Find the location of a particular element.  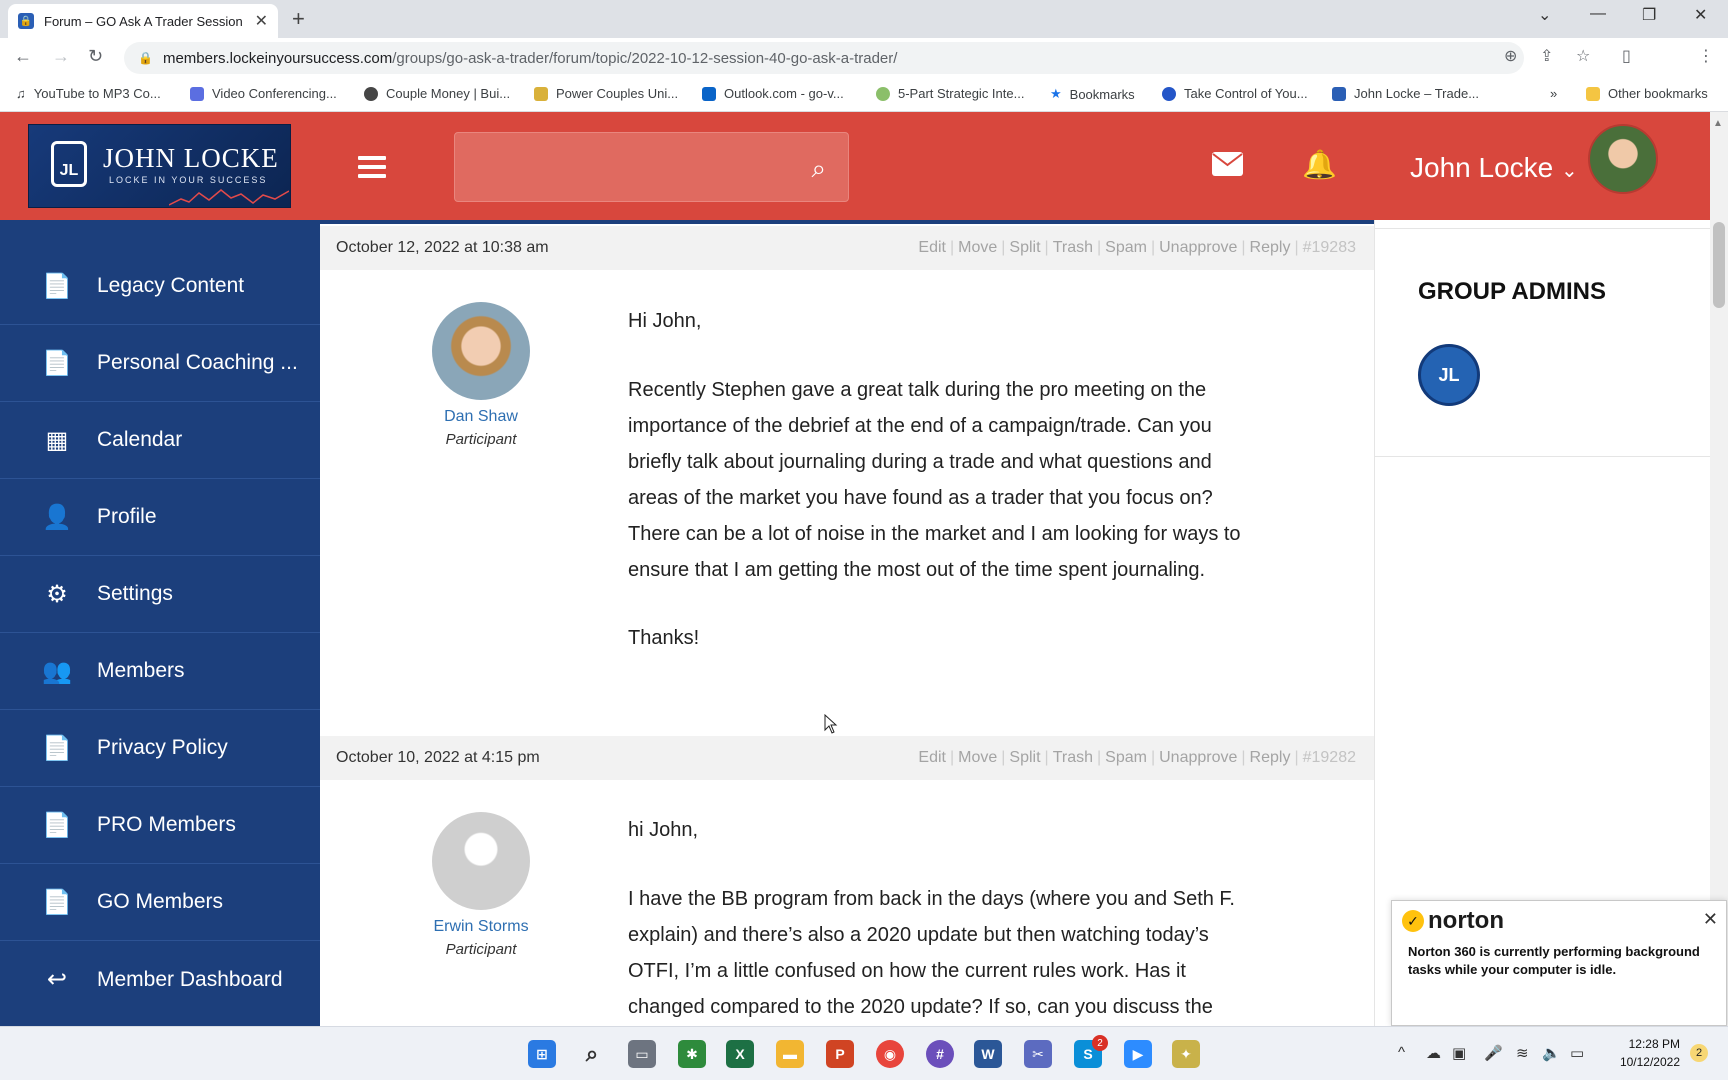

sidebar-item-member-dashboard: ↩ Member Dashboard is located at coordinates (160, 979).